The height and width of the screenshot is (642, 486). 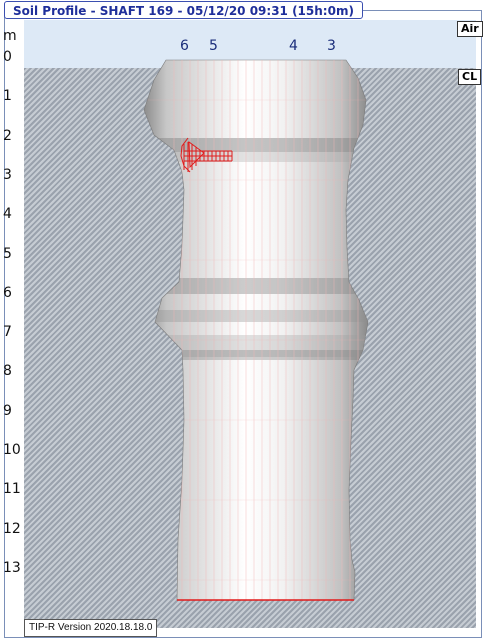 I want to click on channel-label: 5, so click(x=213, y=46).